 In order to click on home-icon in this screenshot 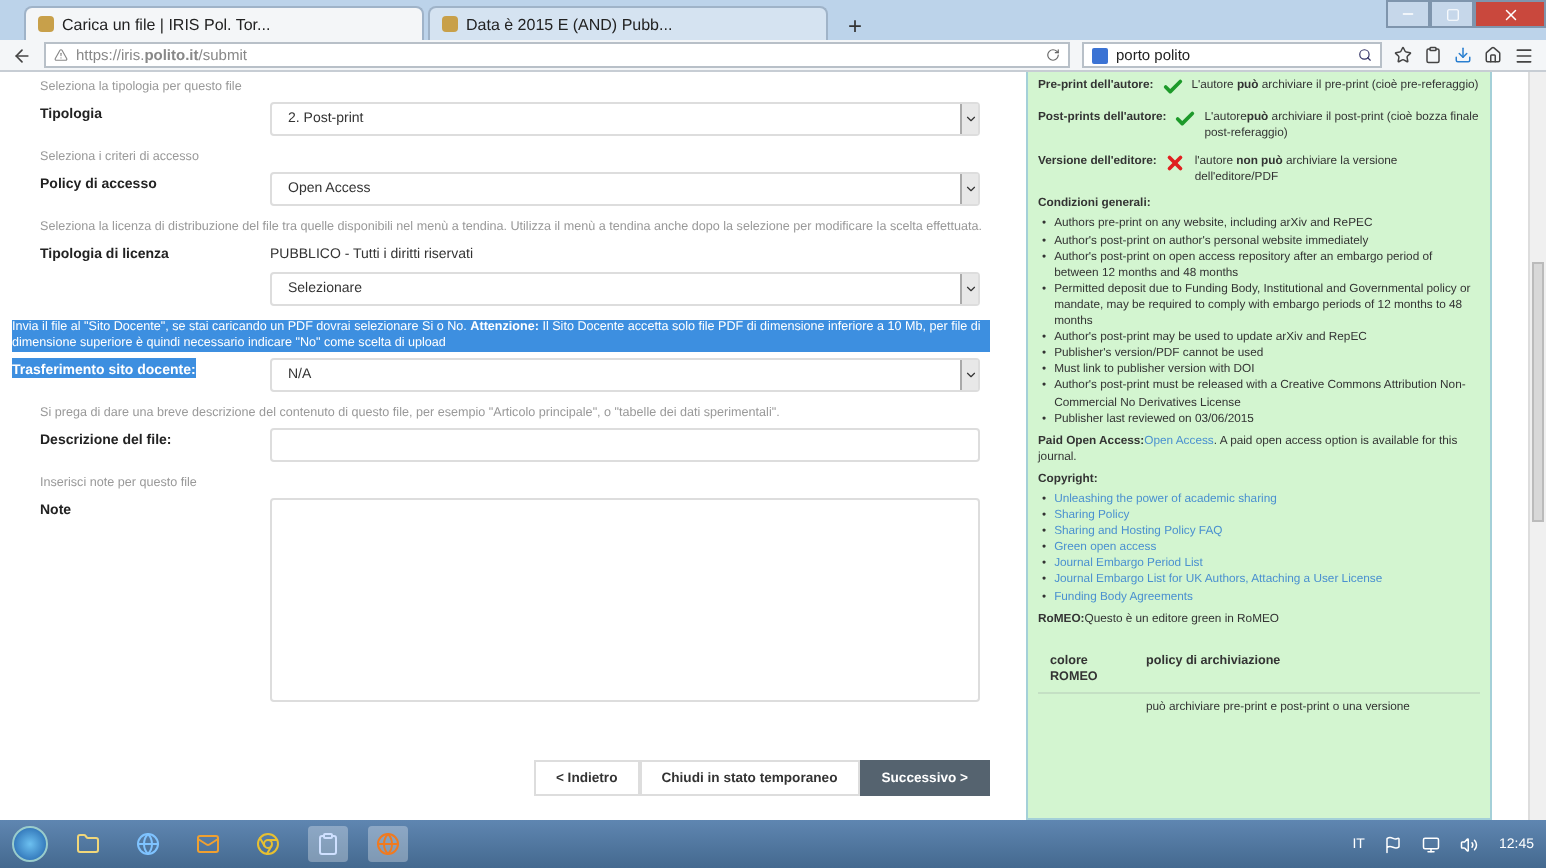, I will do `click(1493, 55)`.